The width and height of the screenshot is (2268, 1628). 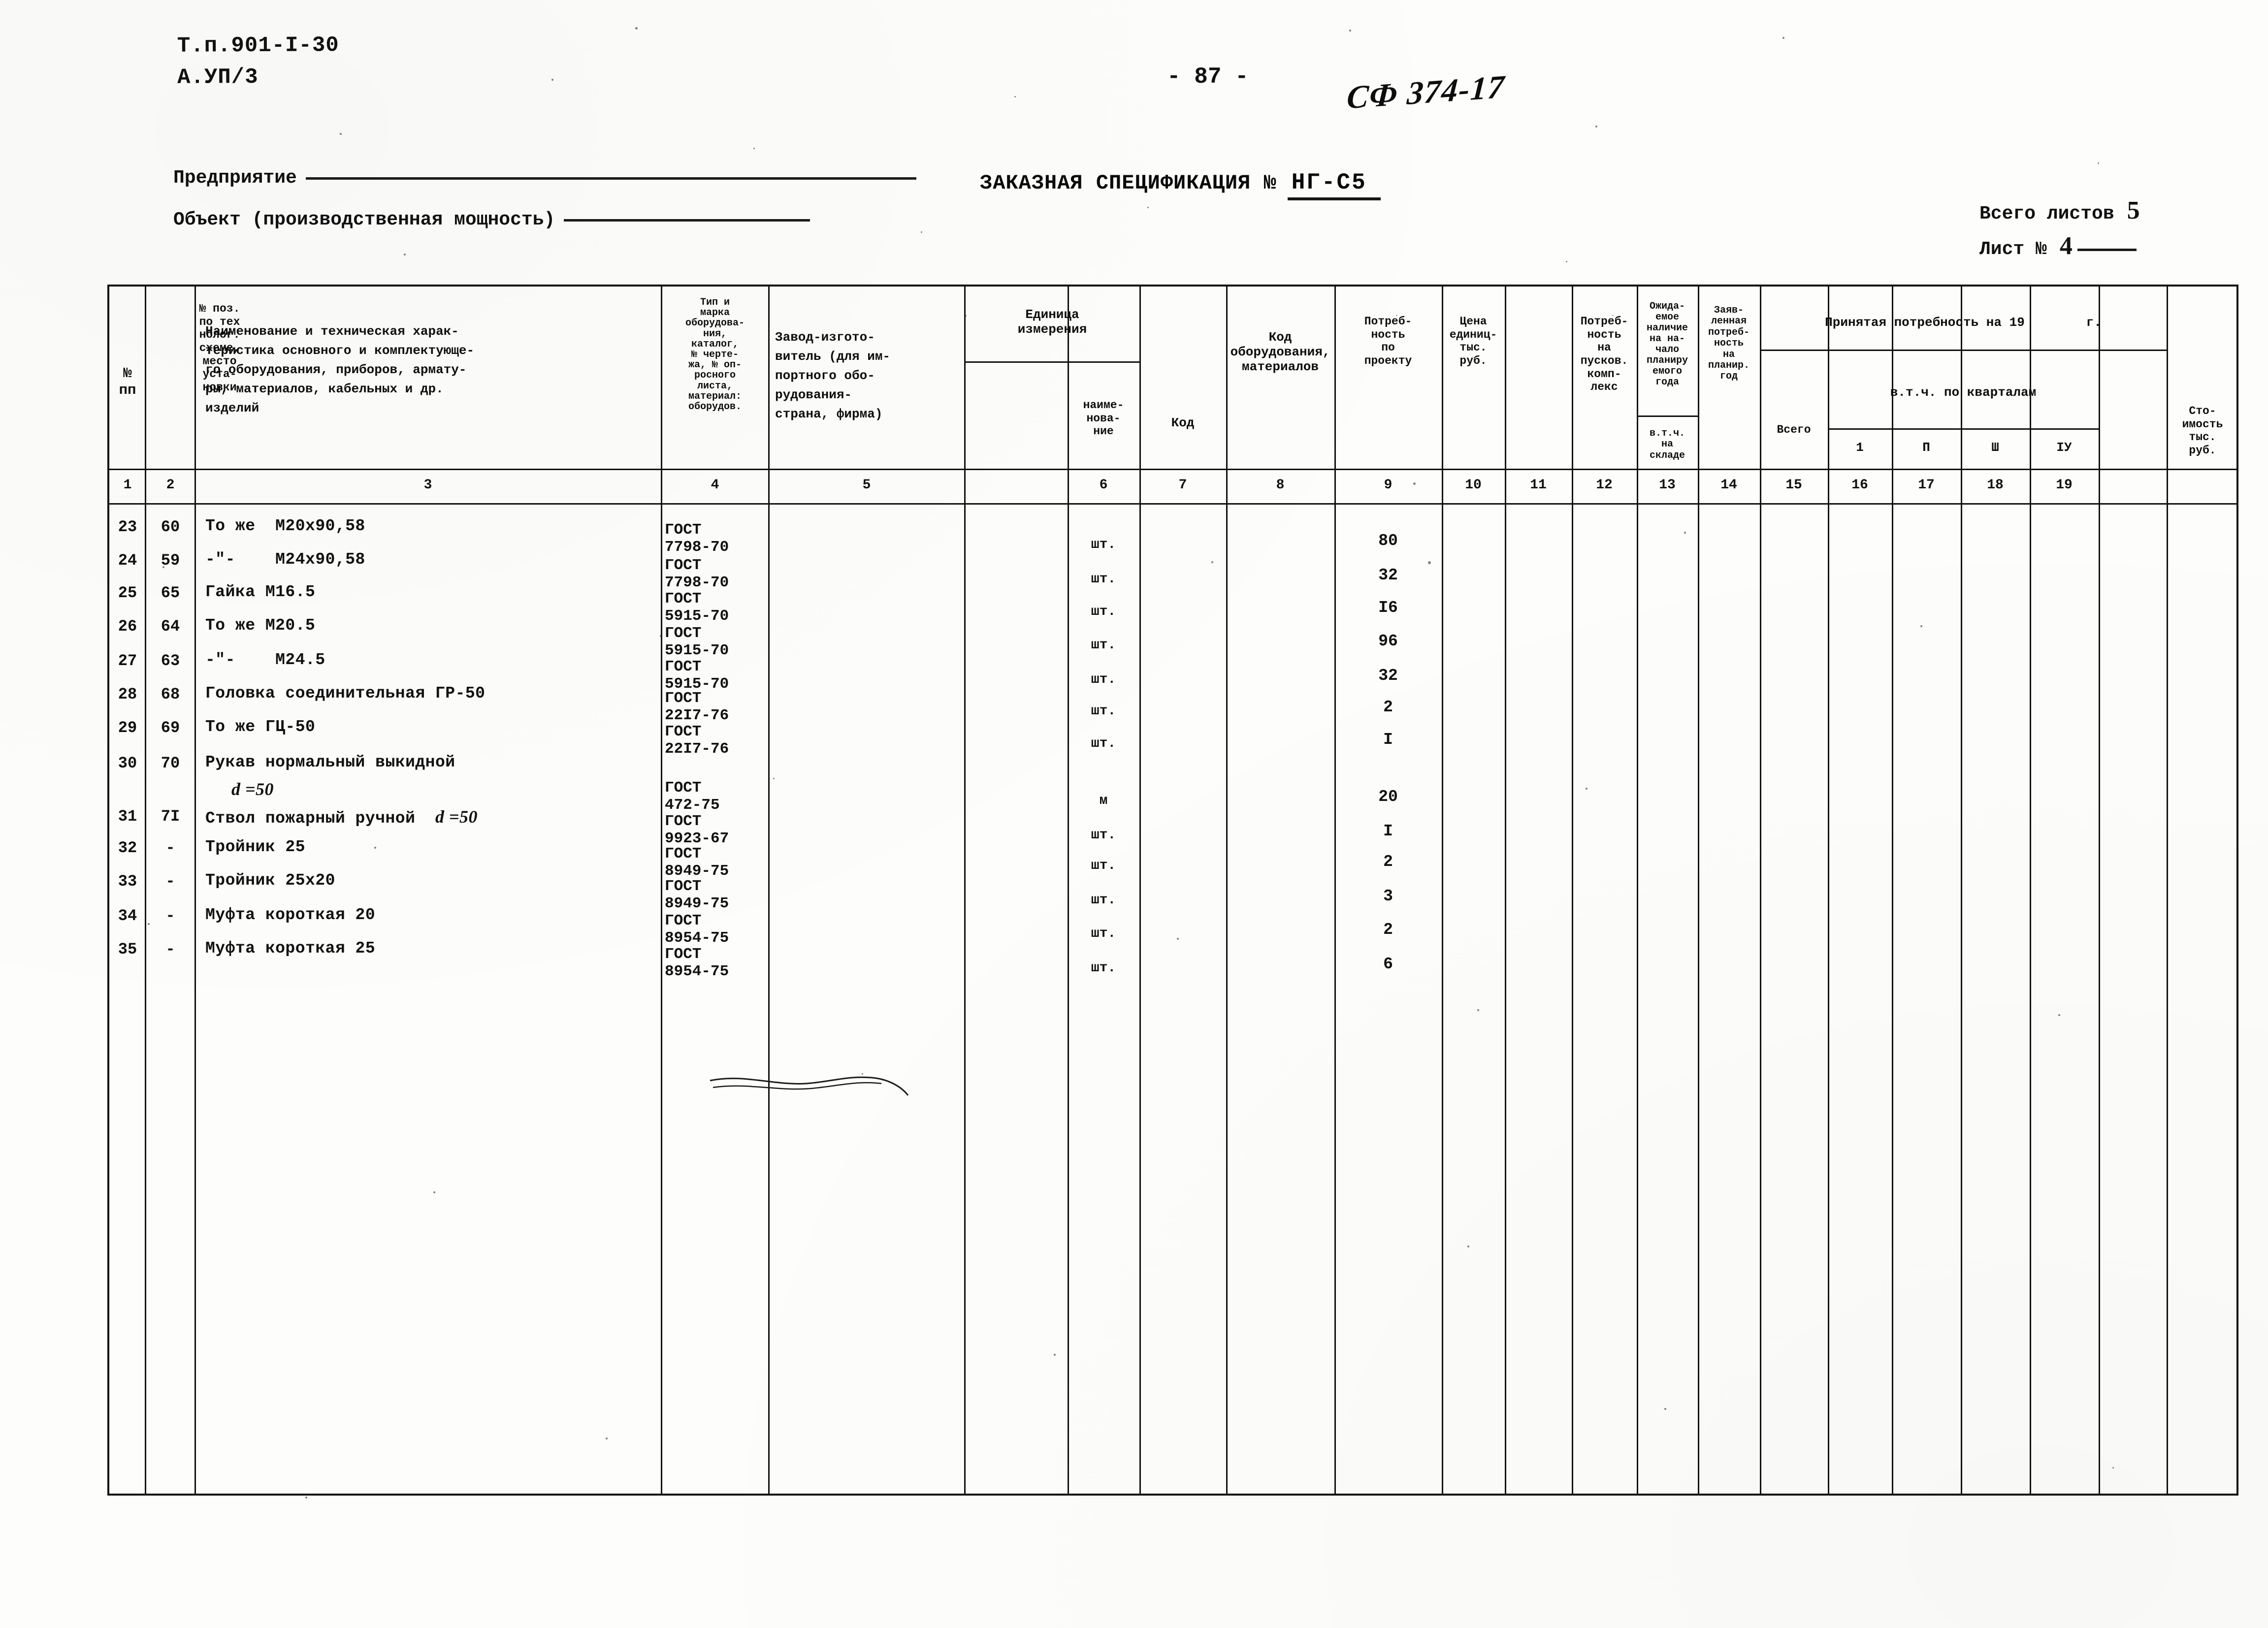 What do you see at coordinates (1052, 362) in the screenshot?
I see `unit-group-rule` at bounding box center [1052, 362].